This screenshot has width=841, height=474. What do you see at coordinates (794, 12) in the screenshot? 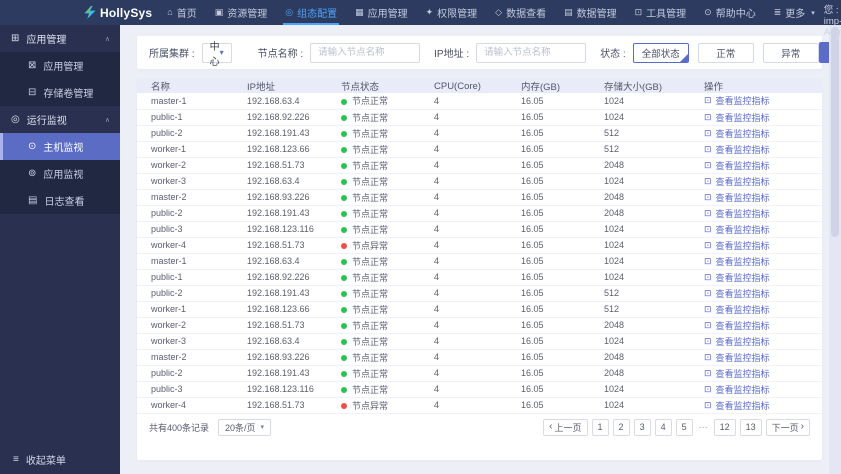
I see `top-nav-item-more: ≣ 更多 ▾` at bounding box center [794, 12].